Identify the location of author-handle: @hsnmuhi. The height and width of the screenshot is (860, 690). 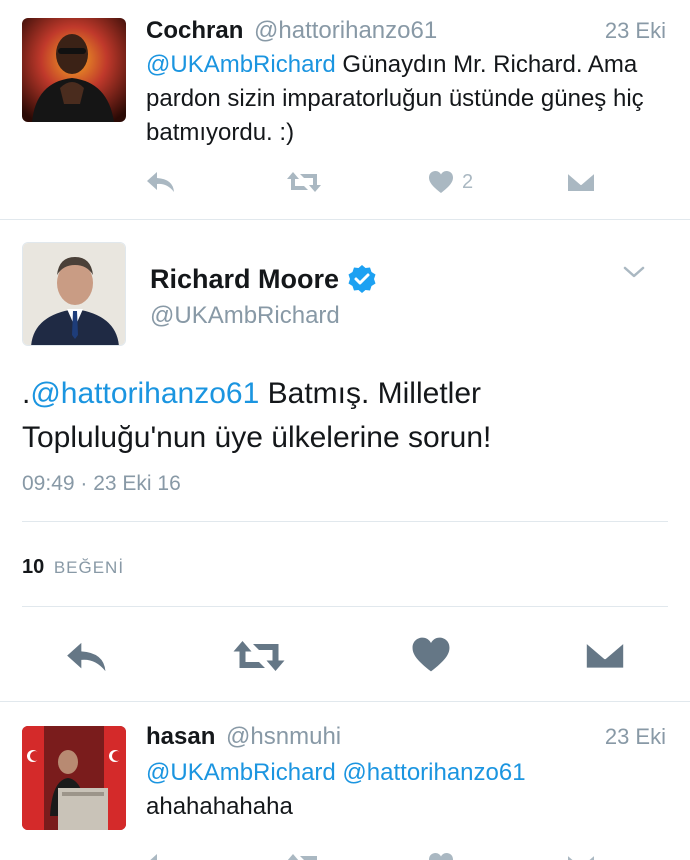
(283, 736).